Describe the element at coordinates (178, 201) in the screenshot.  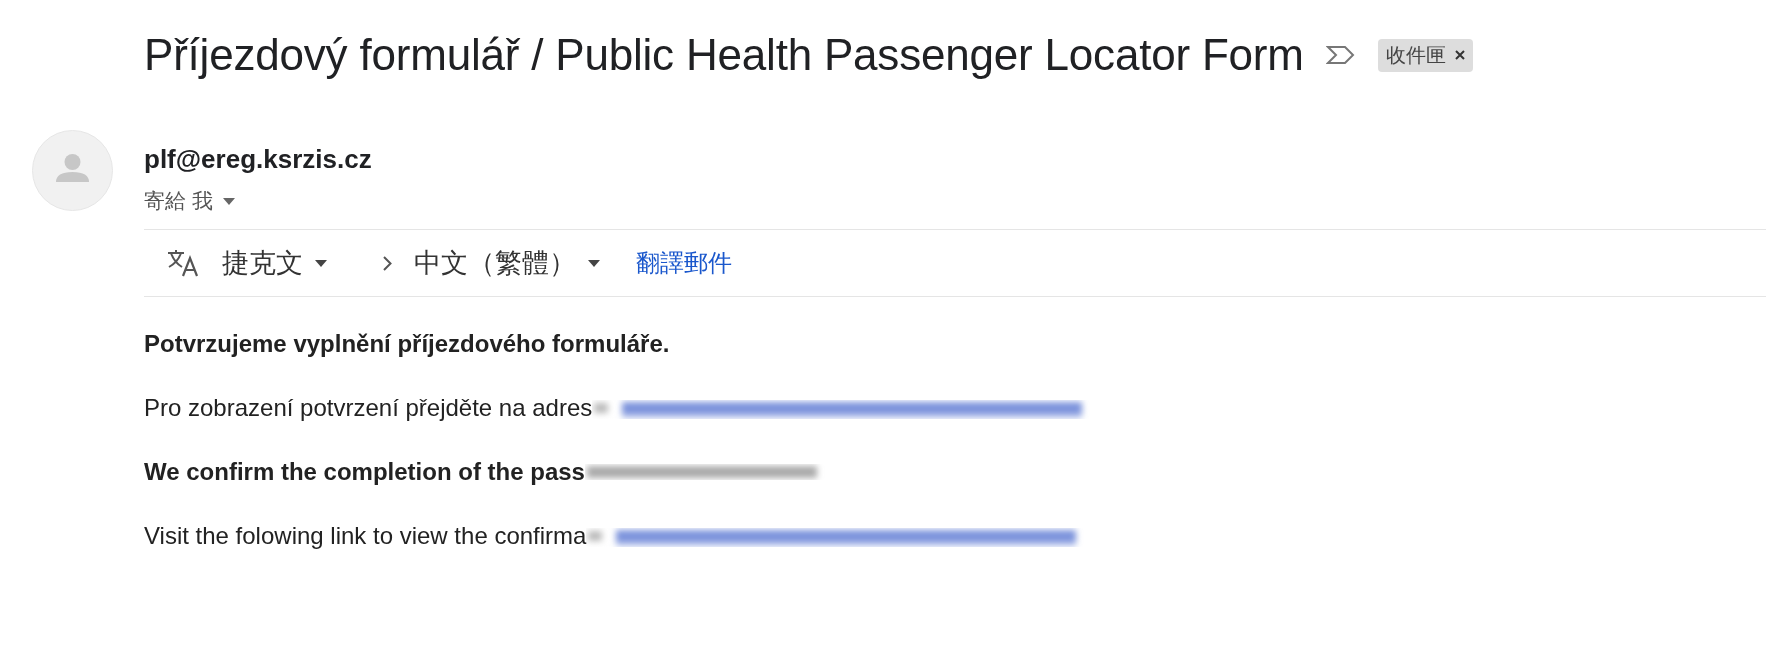
I see `recipient-text: 寄給 我` at that location.